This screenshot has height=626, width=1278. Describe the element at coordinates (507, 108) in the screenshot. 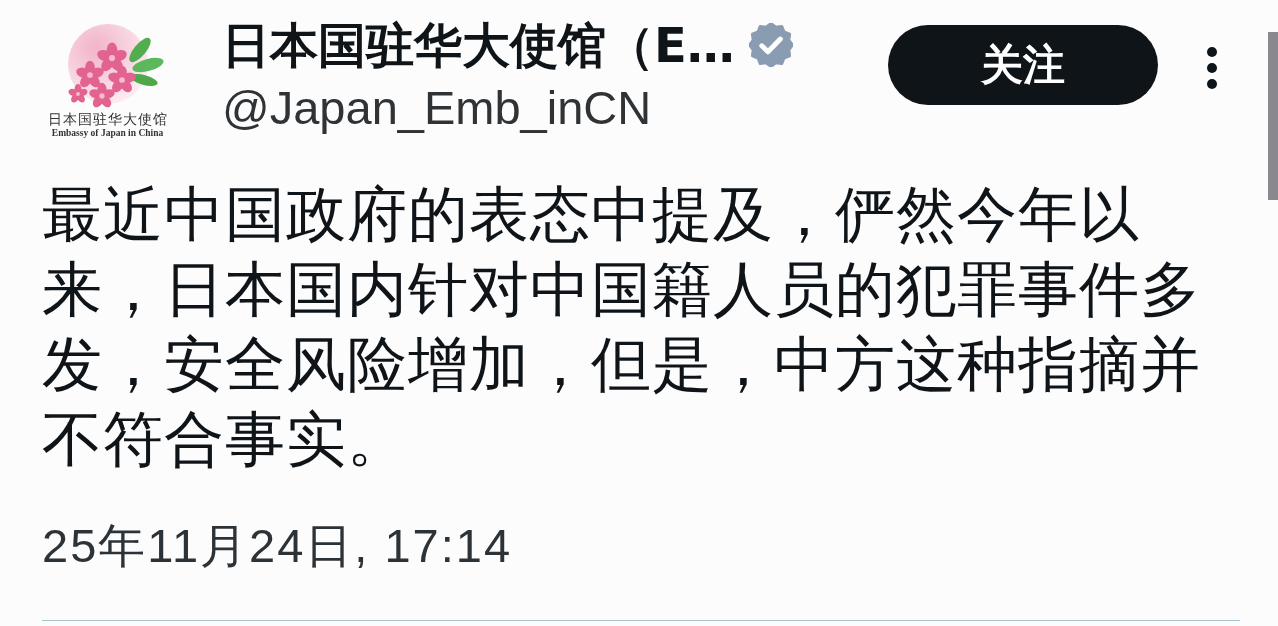

I see `account-handle: @Japan_Emb_inCN` at that location.